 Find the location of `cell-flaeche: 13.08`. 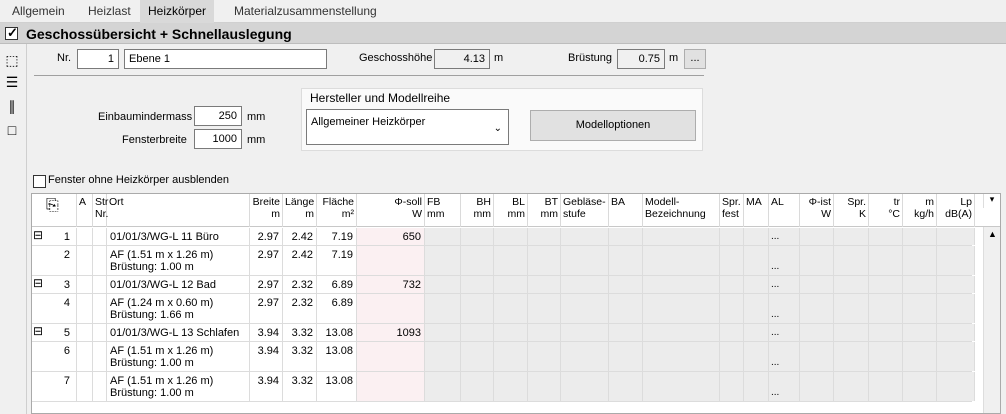

cell-flaeche: 13.08 is located at coordinates (337, 386).